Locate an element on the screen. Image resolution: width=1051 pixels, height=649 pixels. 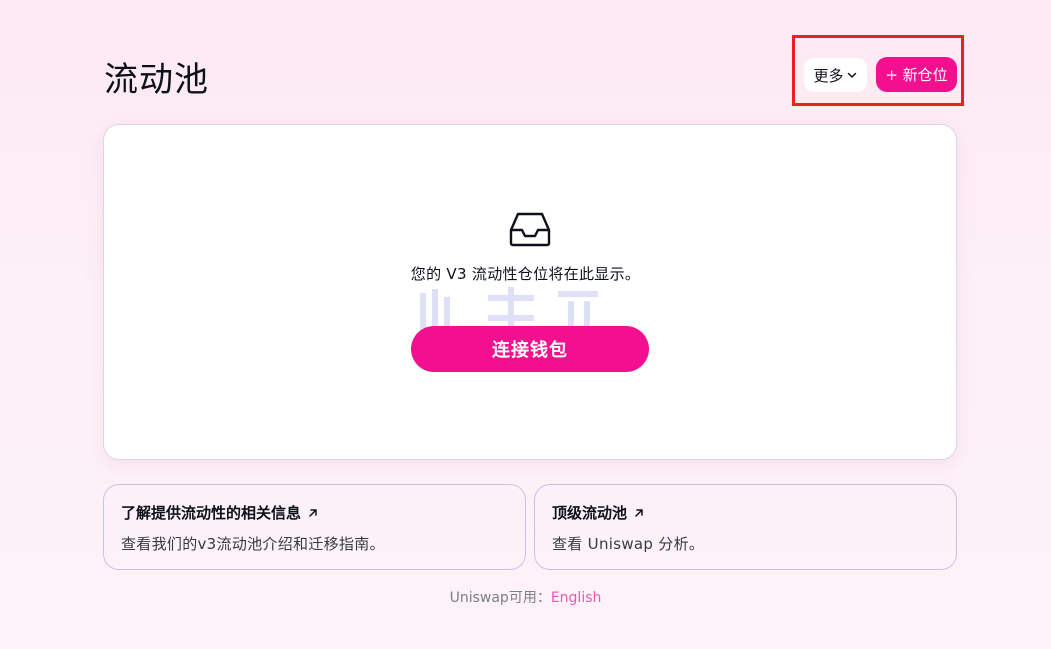
learn-liquidity-description: 查看我们的v3流动池介绍和迁移指南。 is located at coordinates (253, 544).